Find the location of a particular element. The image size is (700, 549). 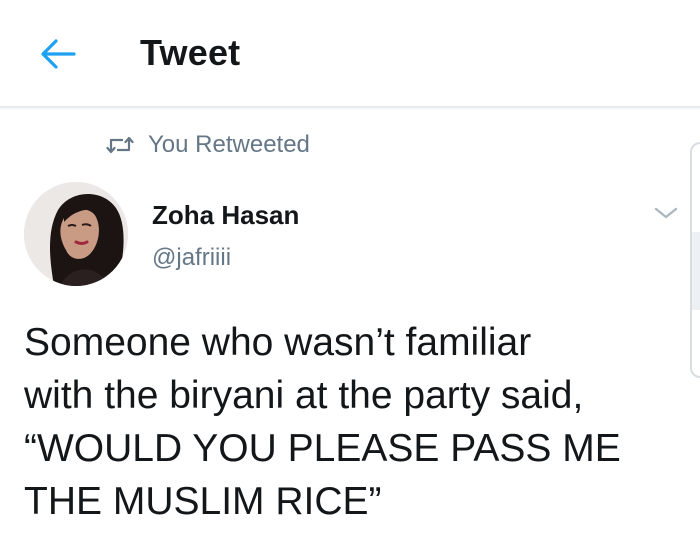

tweet-options-button is located at coordinates (666, 213).